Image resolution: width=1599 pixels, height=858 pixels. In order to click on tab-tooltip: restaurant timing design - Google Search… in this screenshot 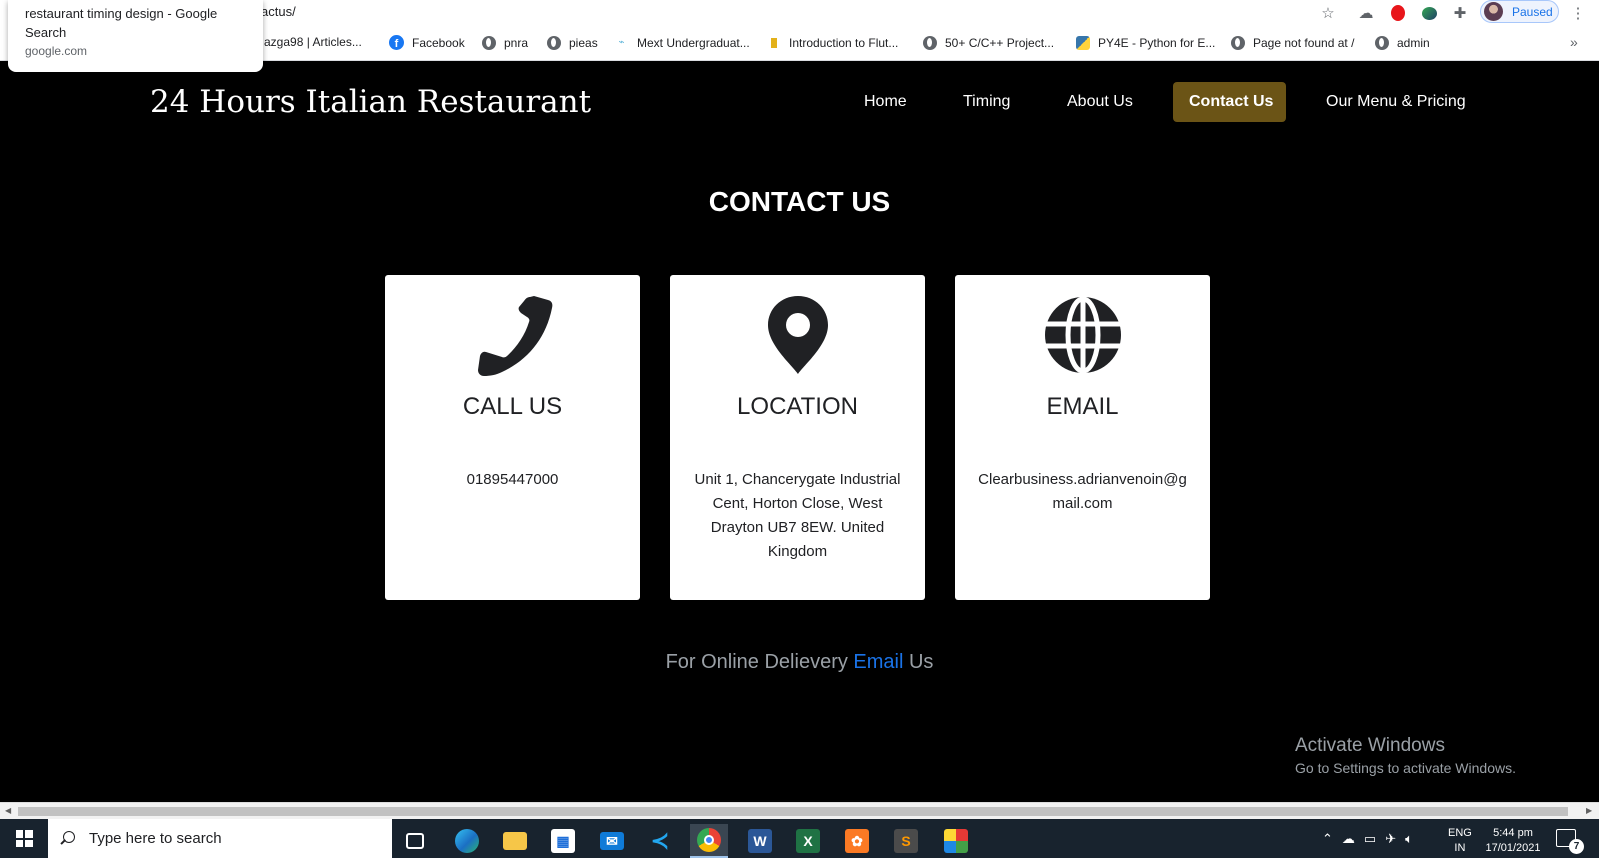, I will do `click(135, 36)`.